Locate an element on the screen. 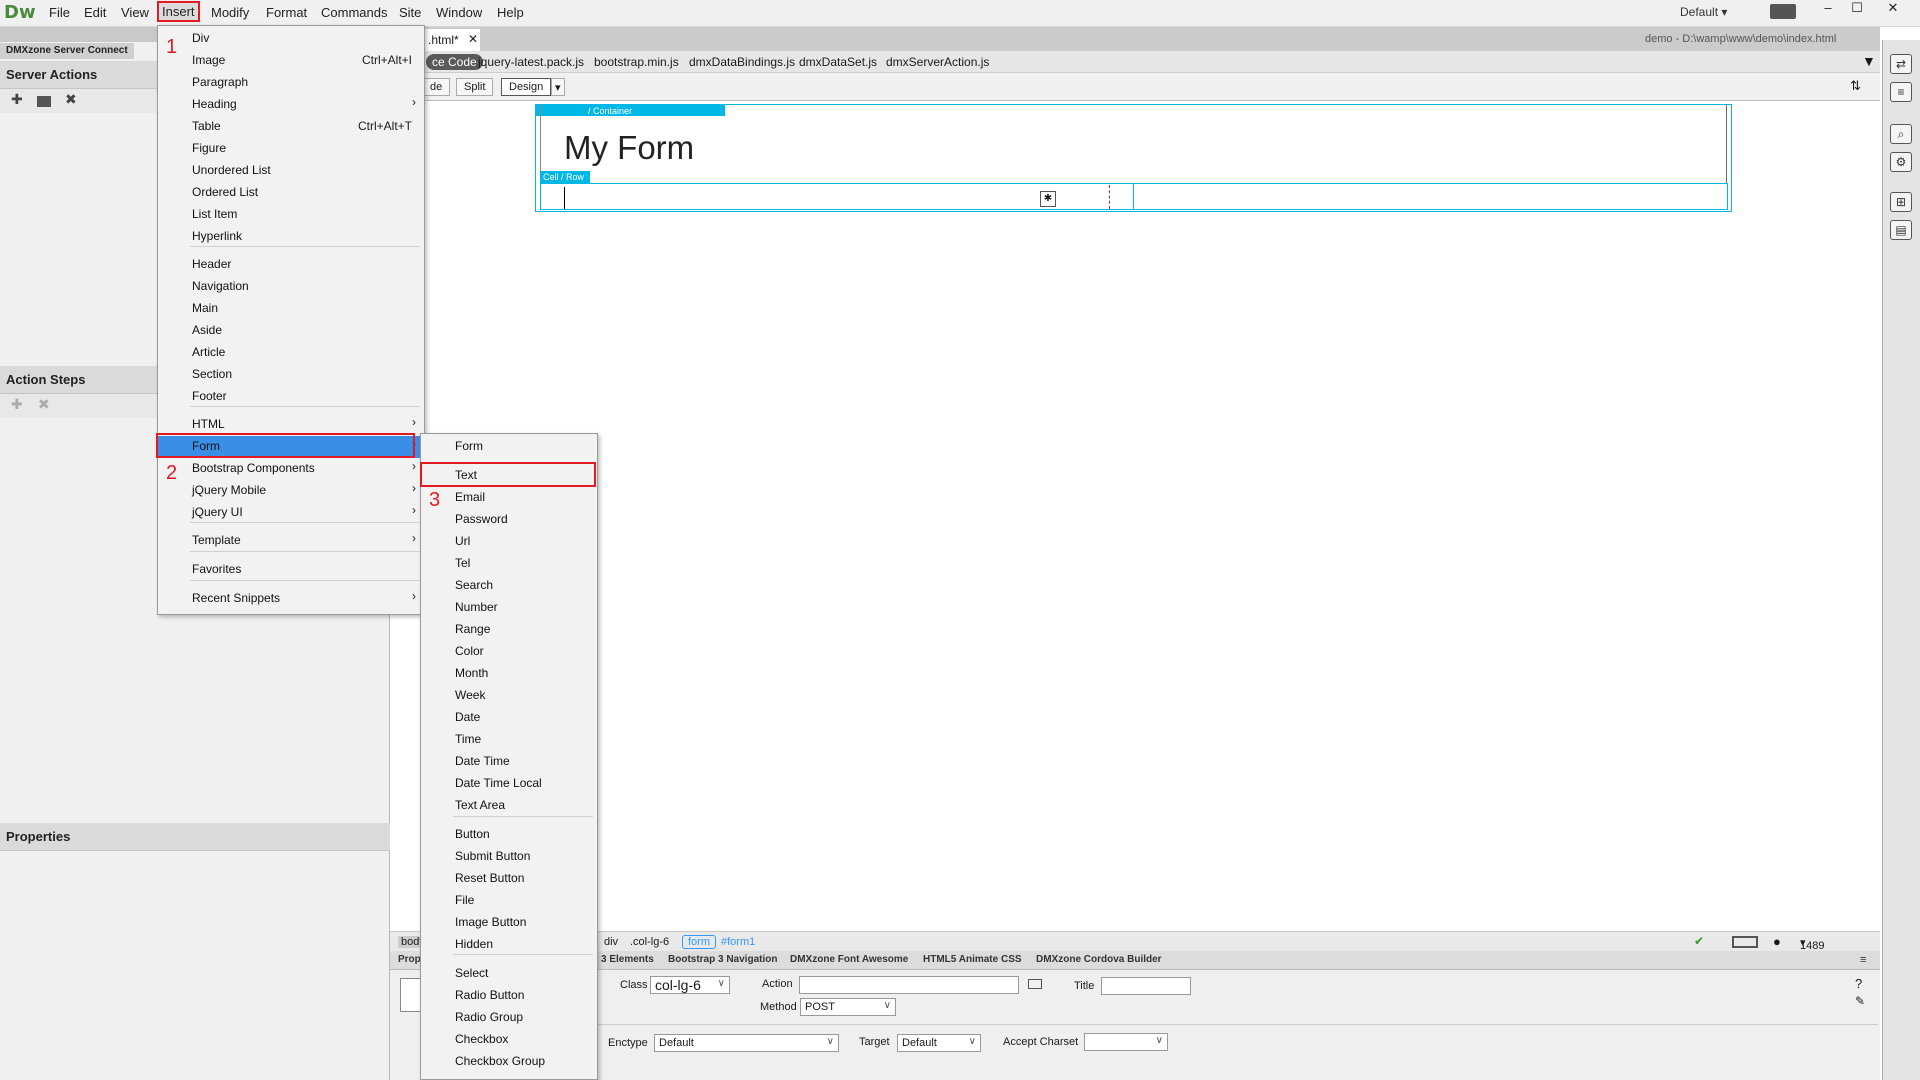 This screenshot has height=1080, width=1920. insert-menu-item: Ordered List is located at coordinates (291, 193).